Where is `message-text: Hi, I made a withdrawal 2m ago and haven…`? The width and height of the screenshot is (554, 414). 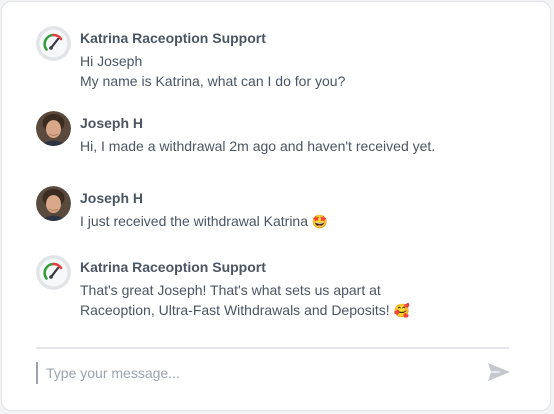 message-text: Hi, I made a withdrawal 2m ago and haven… is located at coordinates (258, 146).